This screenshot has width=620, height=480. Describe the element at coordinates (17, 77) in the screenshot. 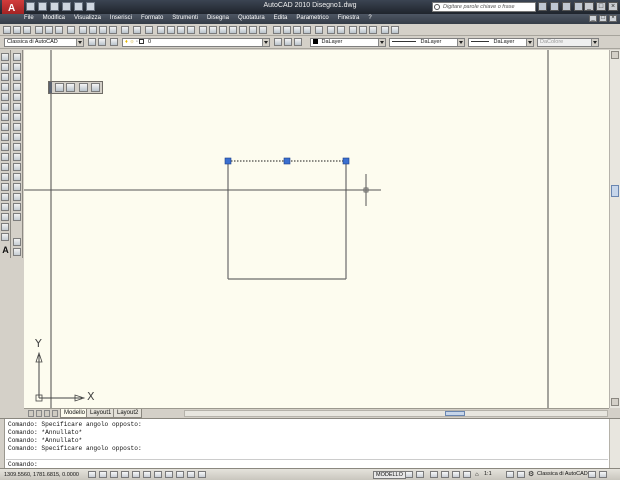

I see `mirror-icon` at that location.